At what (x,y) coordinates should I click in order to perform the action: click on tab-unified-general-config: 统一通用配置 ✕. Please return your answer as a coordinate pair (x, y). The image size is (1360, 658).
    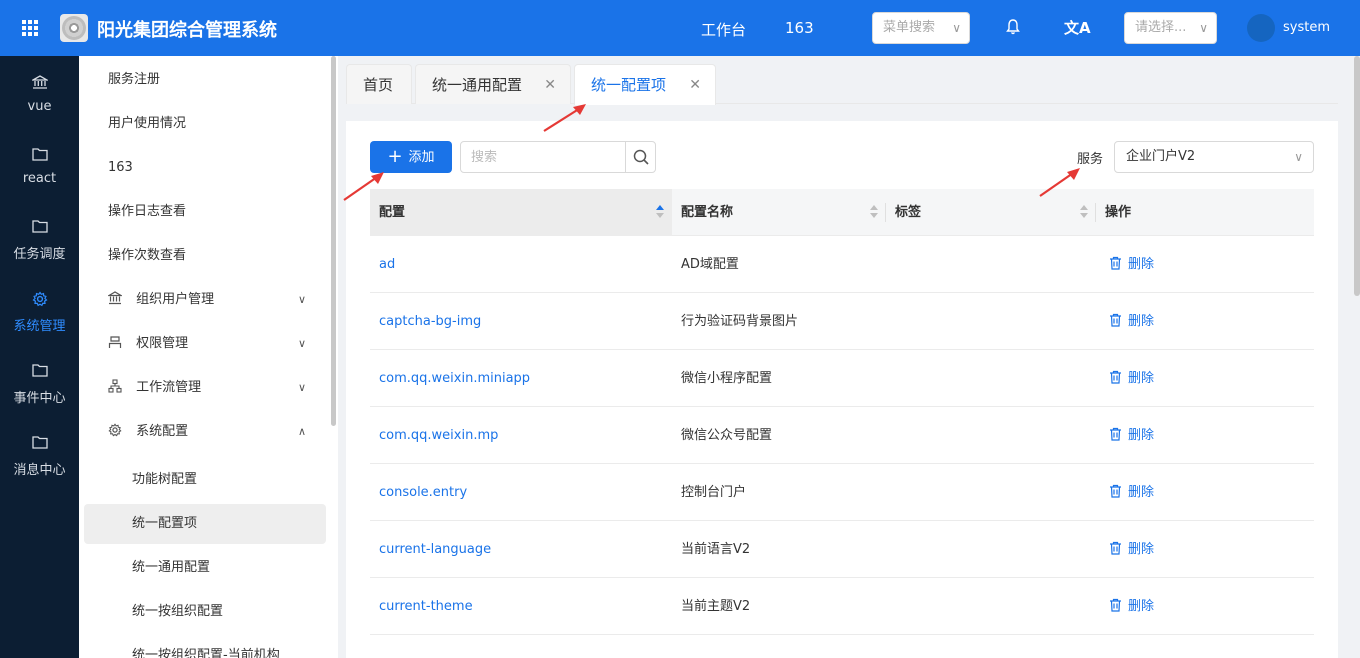
    Looking at the image, I should click on (493, 84).